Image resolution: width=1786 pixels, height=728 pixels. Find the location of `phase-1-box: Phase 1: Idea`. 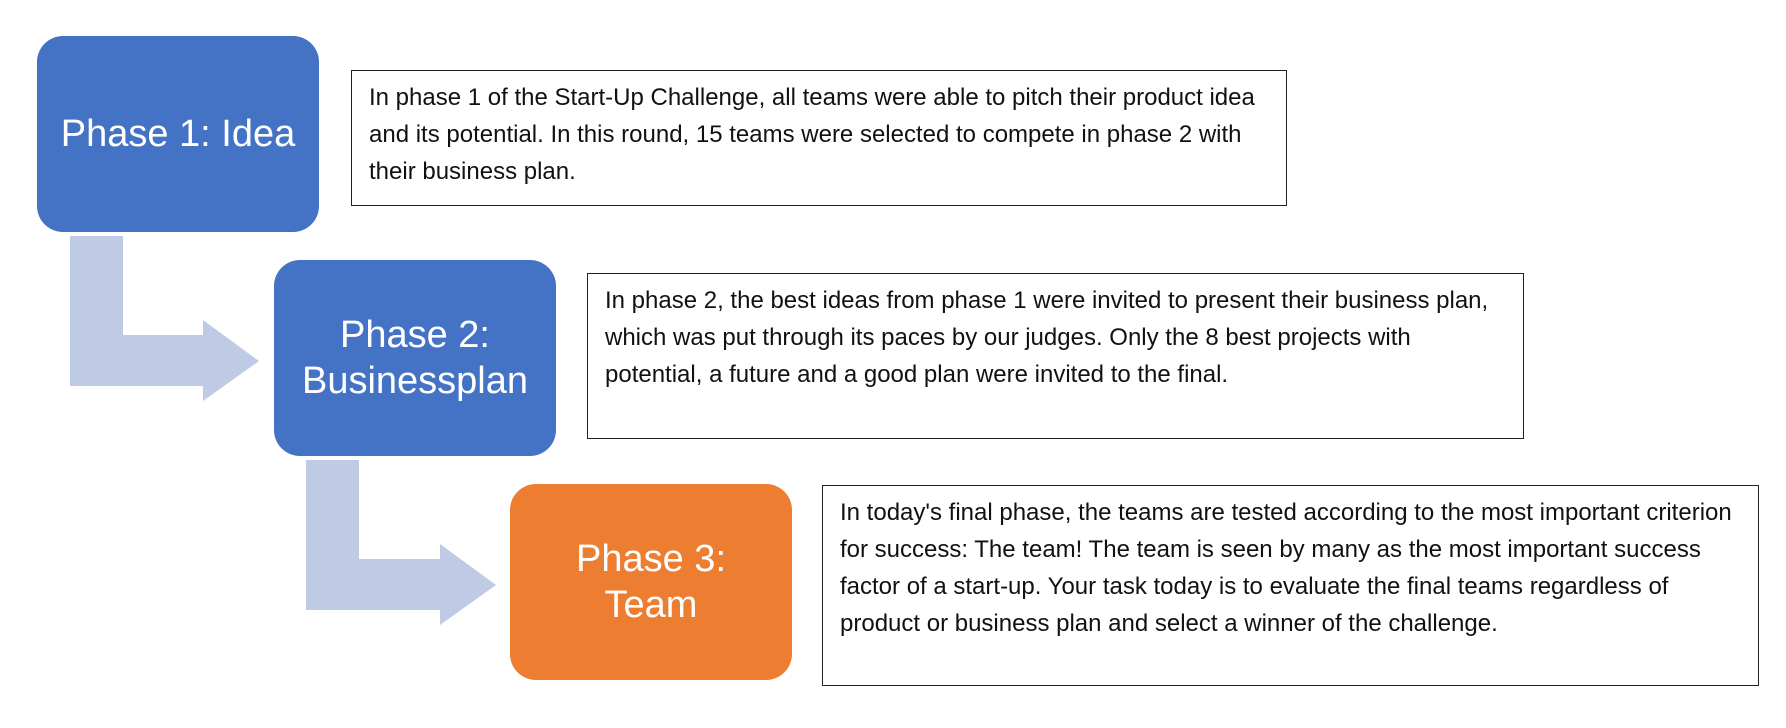

phase-1-box: Phase 1: Idea is located at coordinates (178, 134).